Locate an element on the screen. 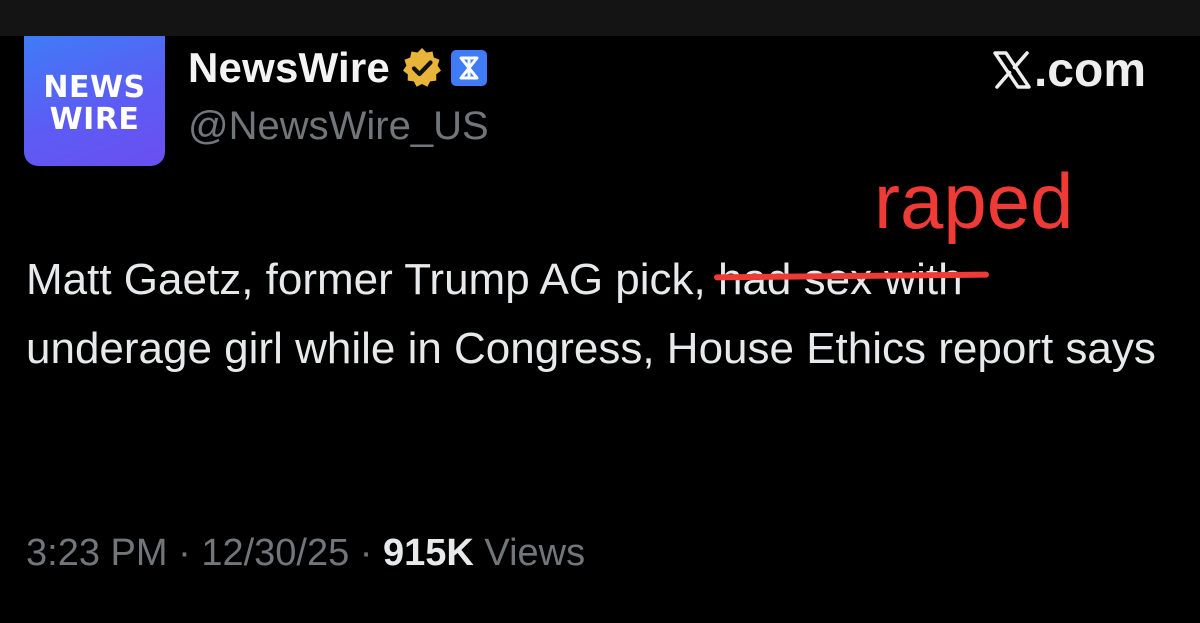 Image resolution: width=1200 pixels, height=623 pixels. tweet-time: 3:23 PM is located at coordinates (97, 553).